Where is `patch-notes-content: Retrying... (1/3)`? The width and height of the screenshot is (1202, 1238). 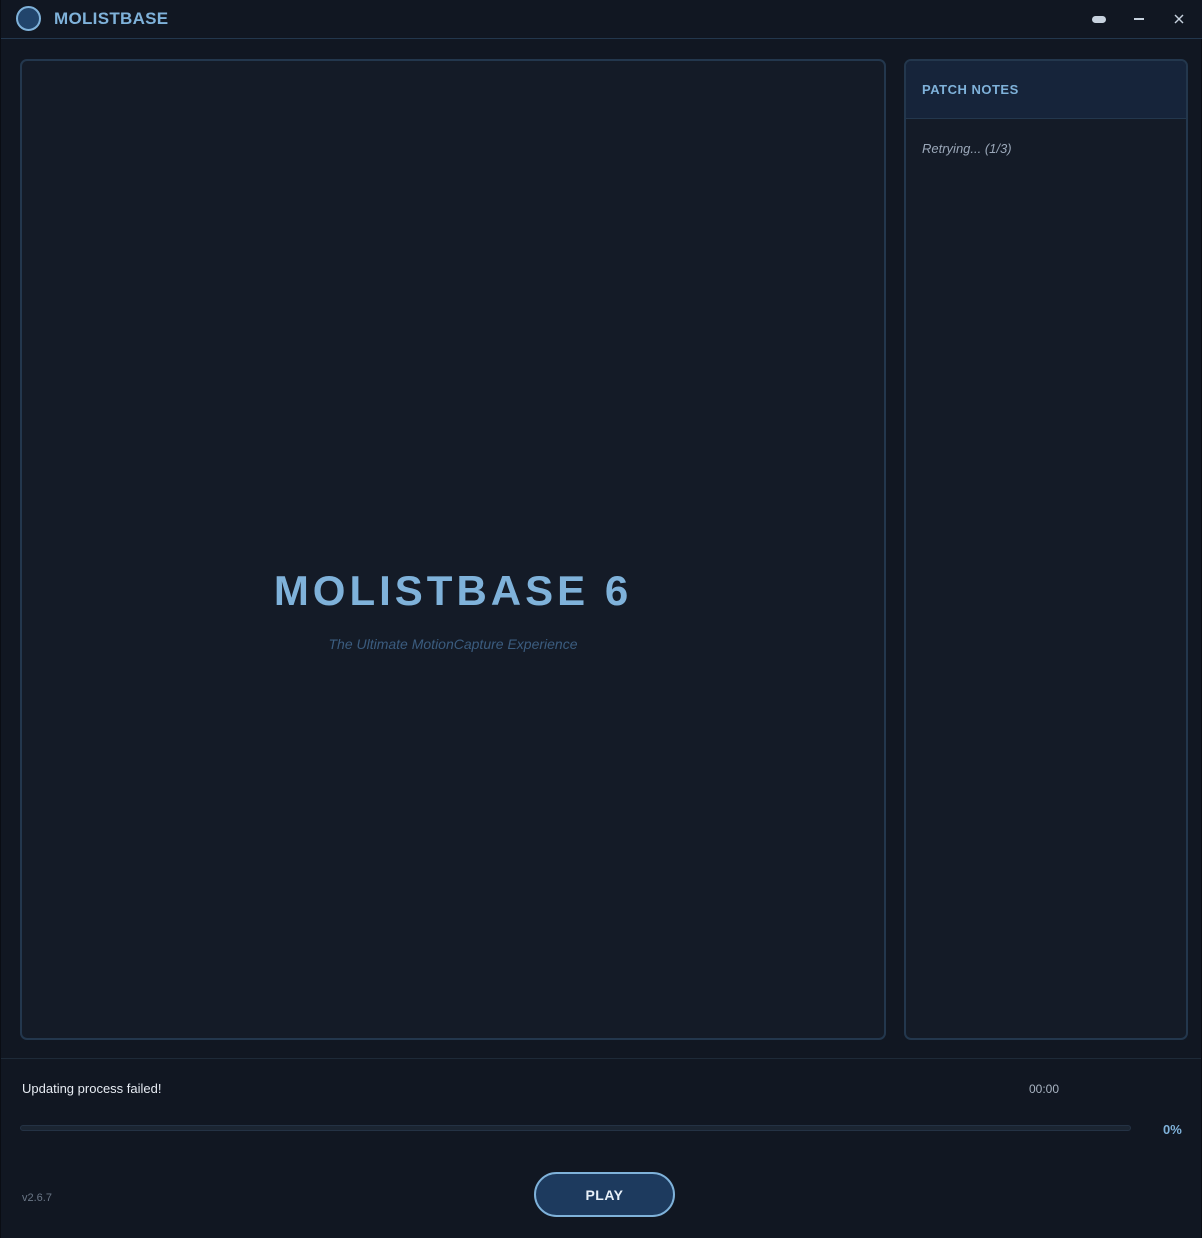 patch-notes-content: Retrying... (1/3) is located at coordinates (967, 148).